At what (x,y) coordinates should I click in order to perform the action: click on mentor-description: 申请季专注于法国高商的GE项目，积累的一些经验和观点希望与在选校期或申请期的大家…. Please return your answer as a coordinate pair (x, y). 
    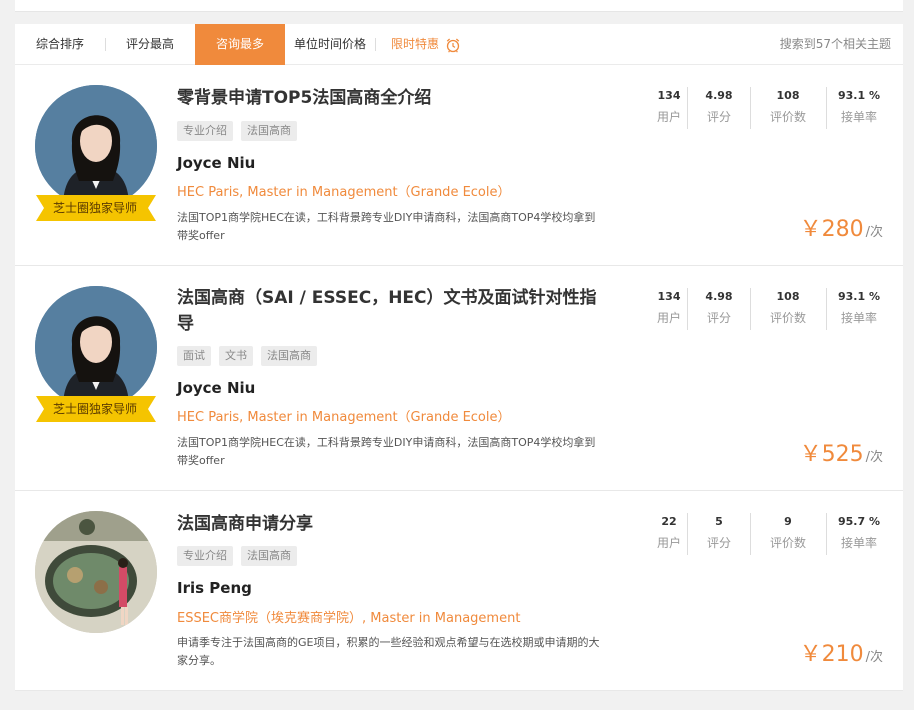
    Looking at the image, I should click on (388, 651).